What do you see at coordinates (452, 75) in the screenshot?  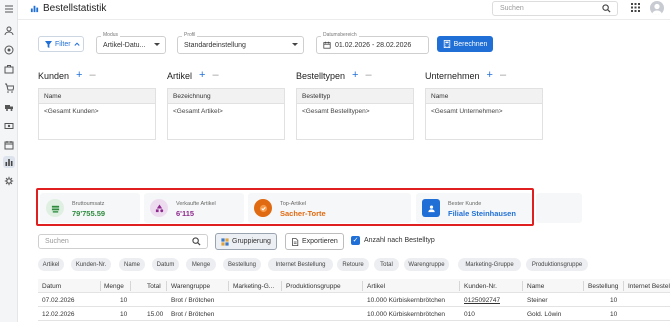 I see `section-unternehmen-title: Unternehmen` at bounding box center [452, 75].